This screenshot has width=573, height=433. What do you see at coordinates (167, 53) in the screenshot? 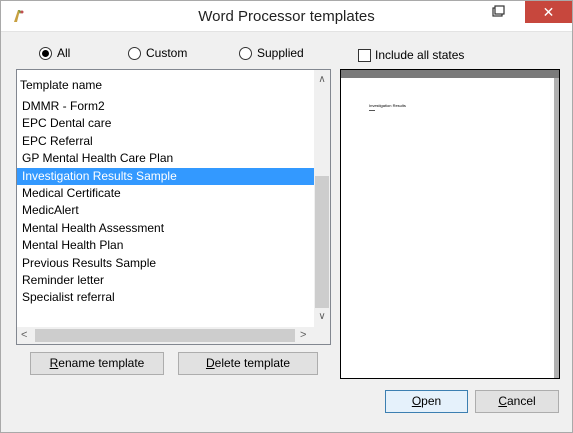
I see `radio-custom-label: Custom` at bounding box center [167, 53].